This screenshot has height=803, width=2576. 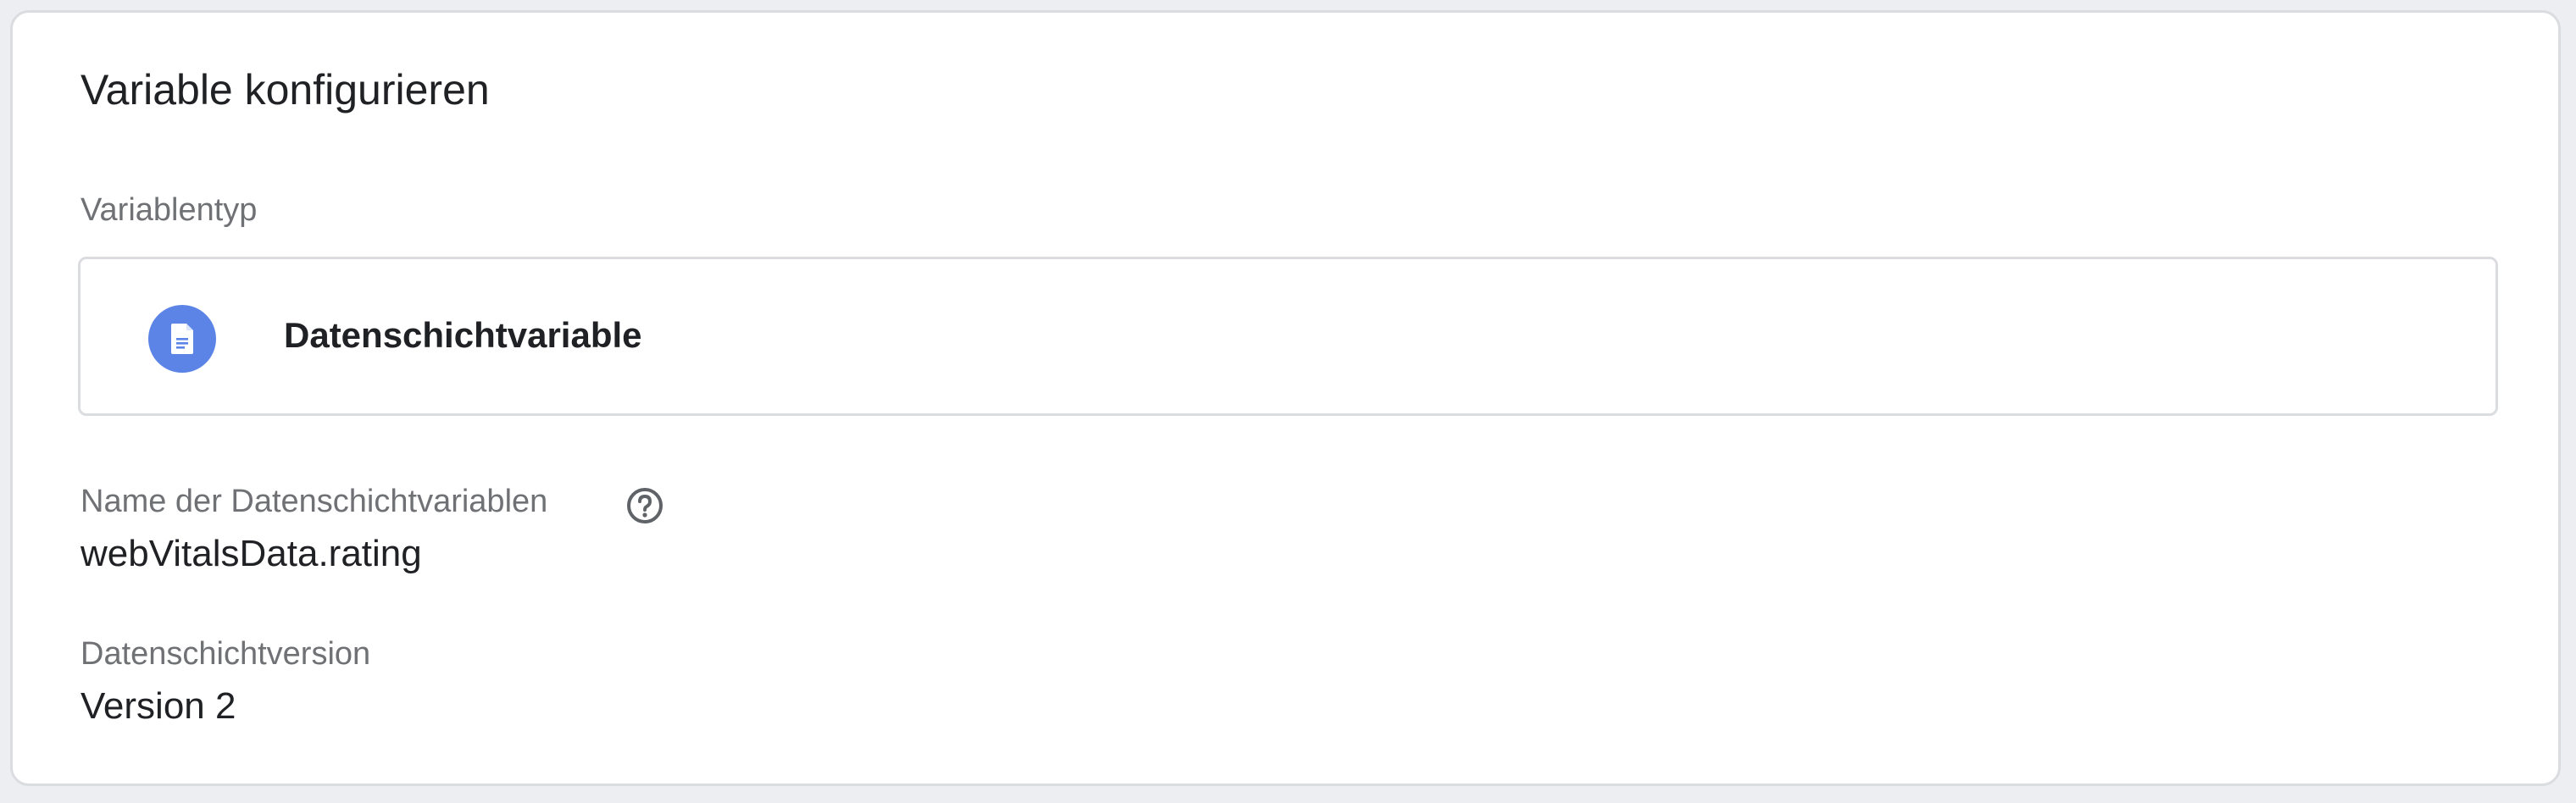 I want to click on help-circle-icon, so click(x=645, y=505).